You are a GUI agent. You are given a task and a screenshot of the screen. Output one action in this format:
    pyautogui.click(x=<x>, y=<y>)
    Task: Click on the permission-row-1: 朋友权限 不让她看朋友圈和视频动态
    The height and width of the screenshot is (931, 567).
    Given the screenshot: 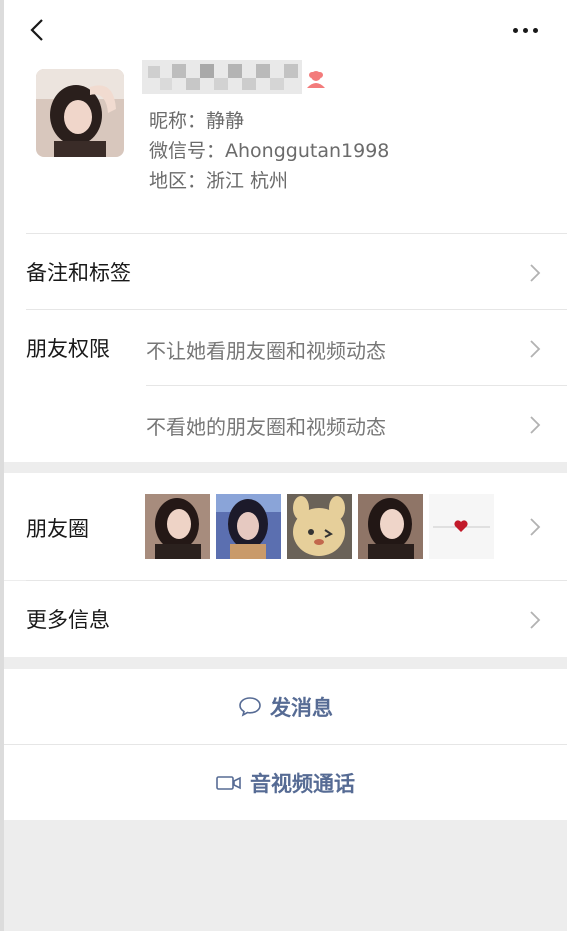 What is the action you would take?
    pyautogui.click(x=285, y=348)
    